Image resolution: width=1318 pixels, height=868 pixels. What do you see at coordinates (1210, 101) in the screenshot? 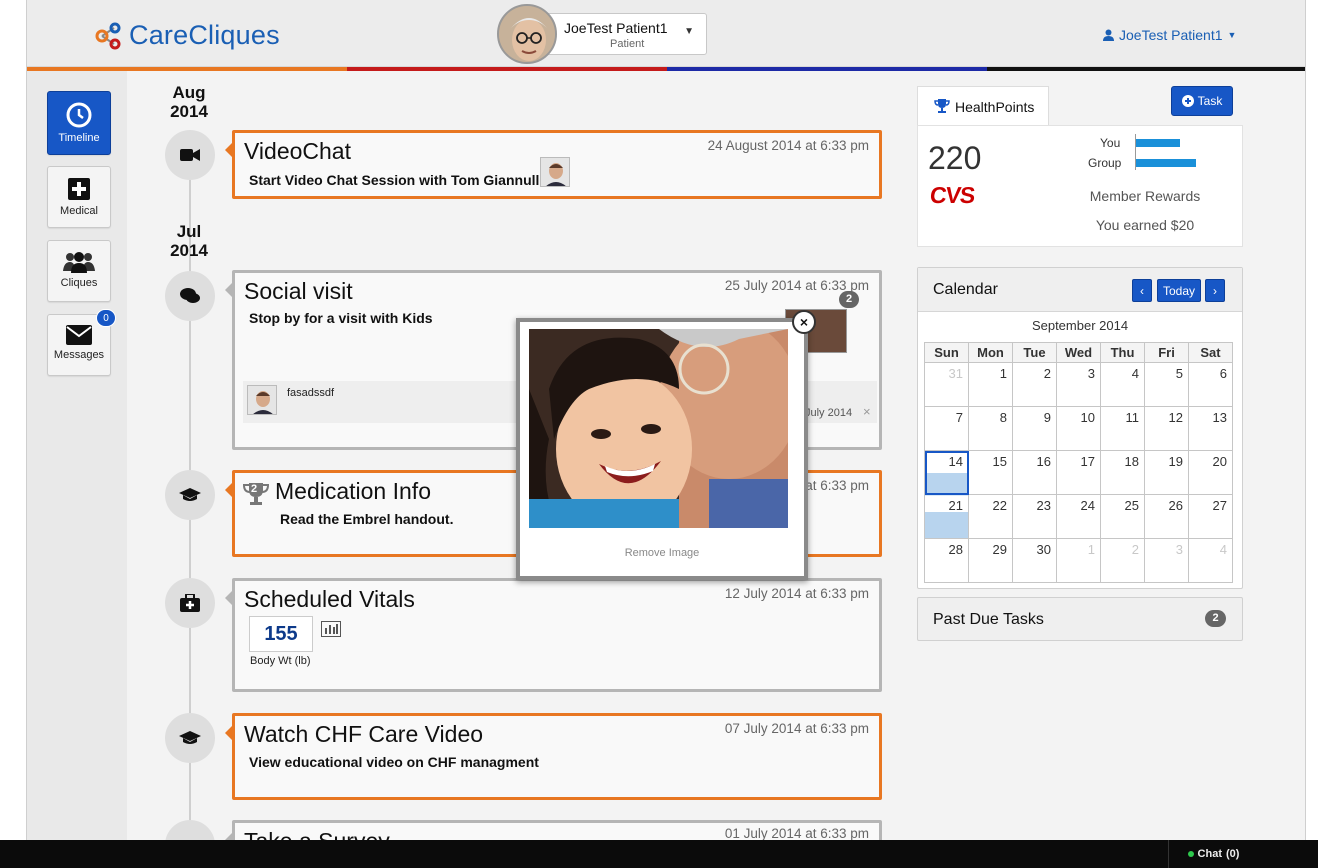
I see `task-button-label: Task` at bounding box center [1210, 101].